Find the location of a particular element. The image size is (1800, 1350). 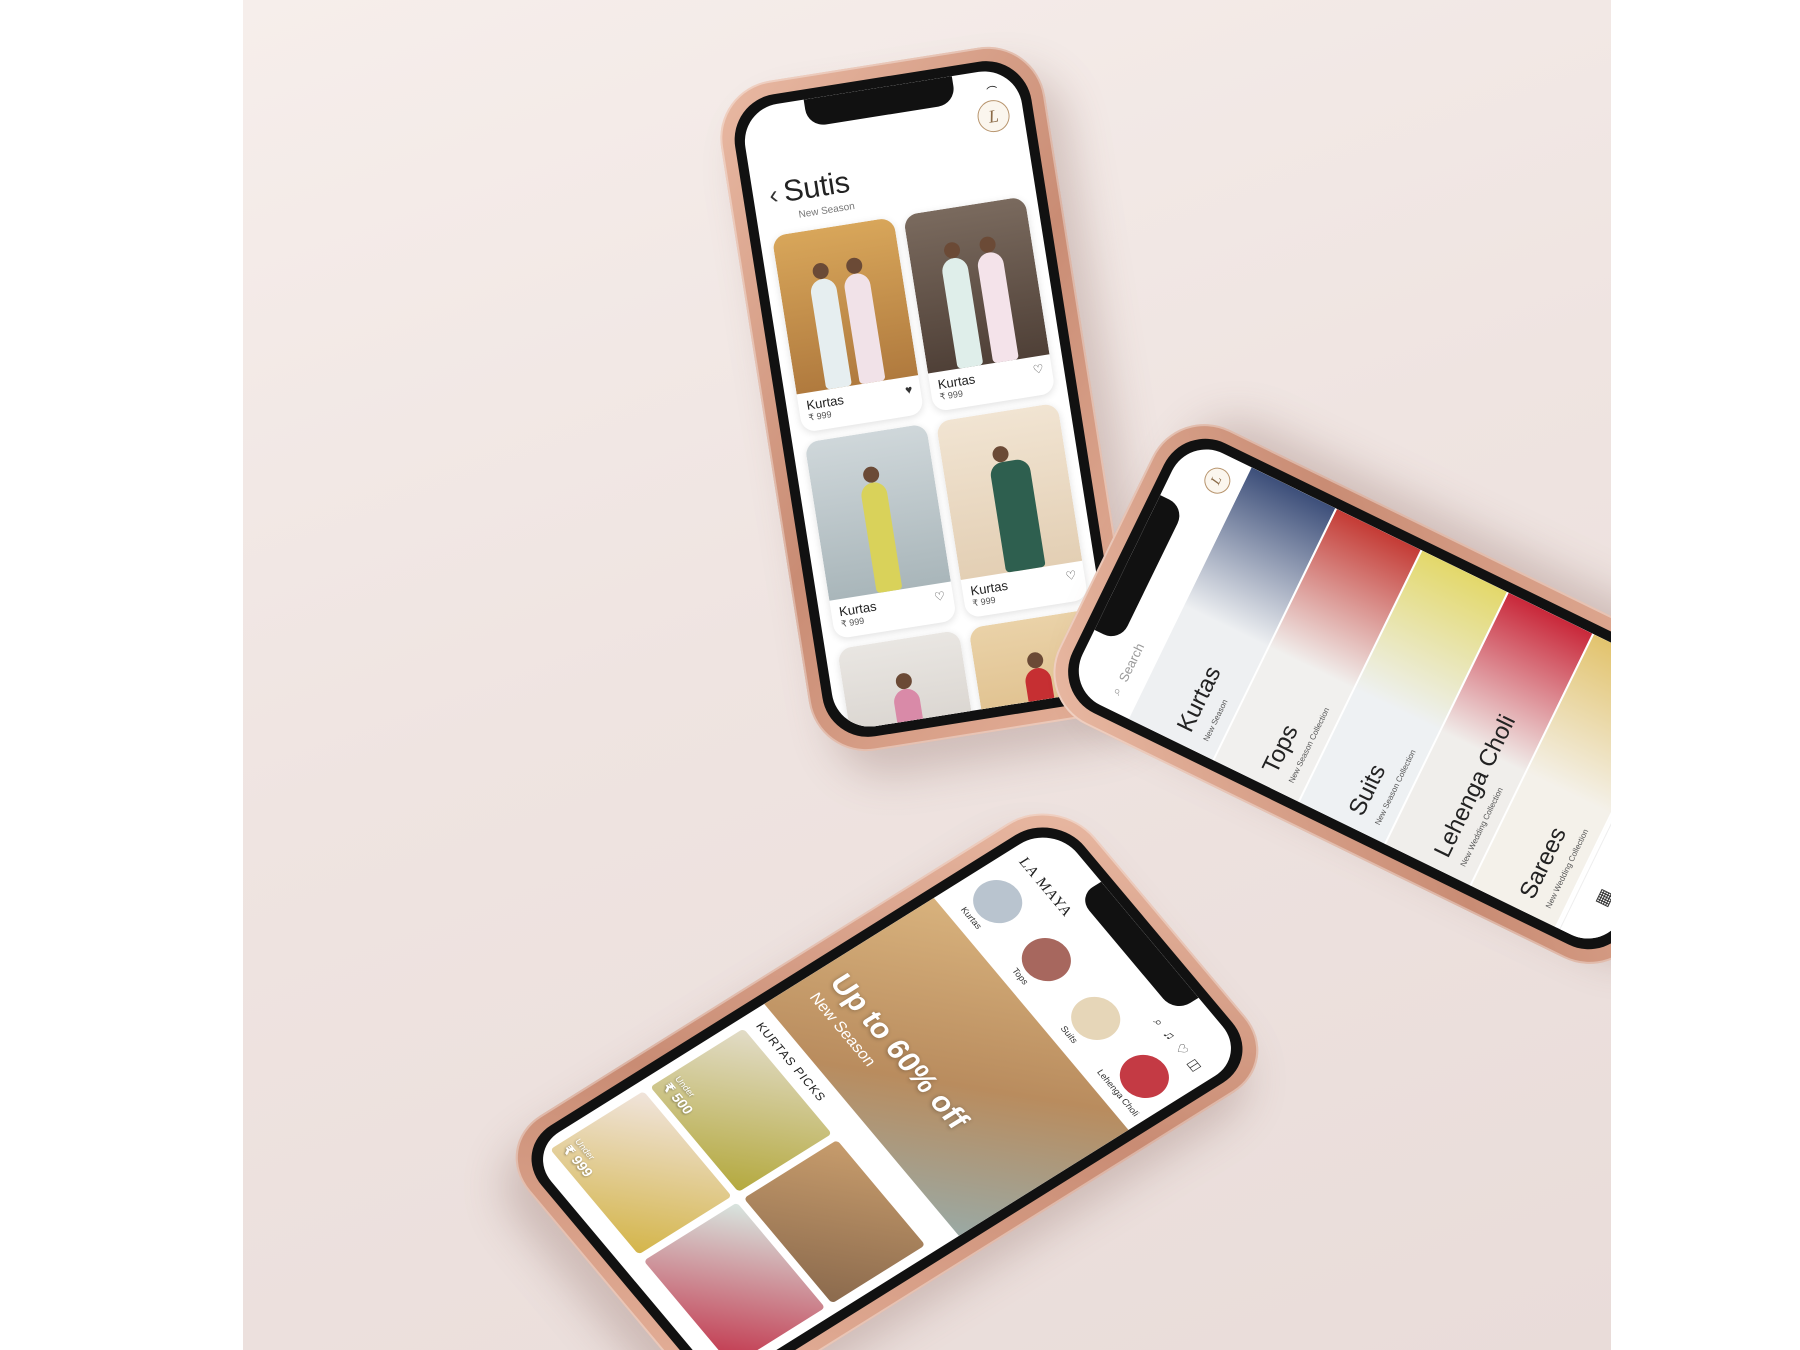

product-card: Kurtas ₹ 999 ♥ is located at coordinates (848, 325).